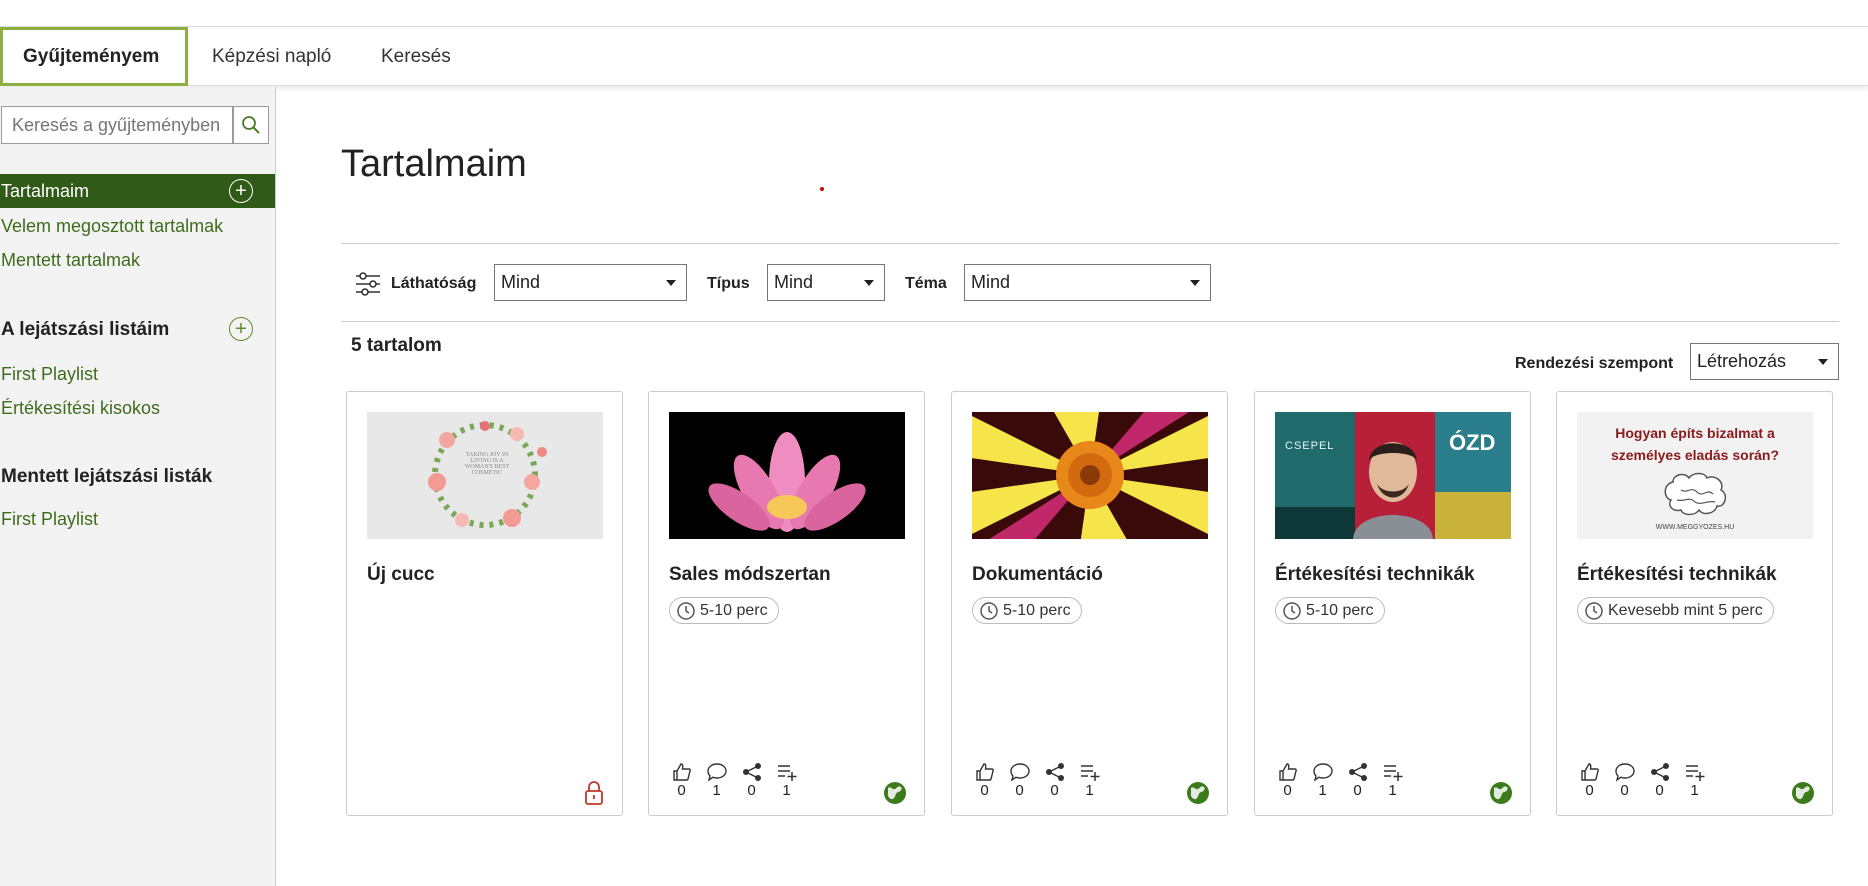 Image resolution: width=1868 pixels, height=886 pixels. What do you see at coordinates (590, 282) in the screenshot?
I see `visibility-select: Mind` at bounding box center [590, 282].